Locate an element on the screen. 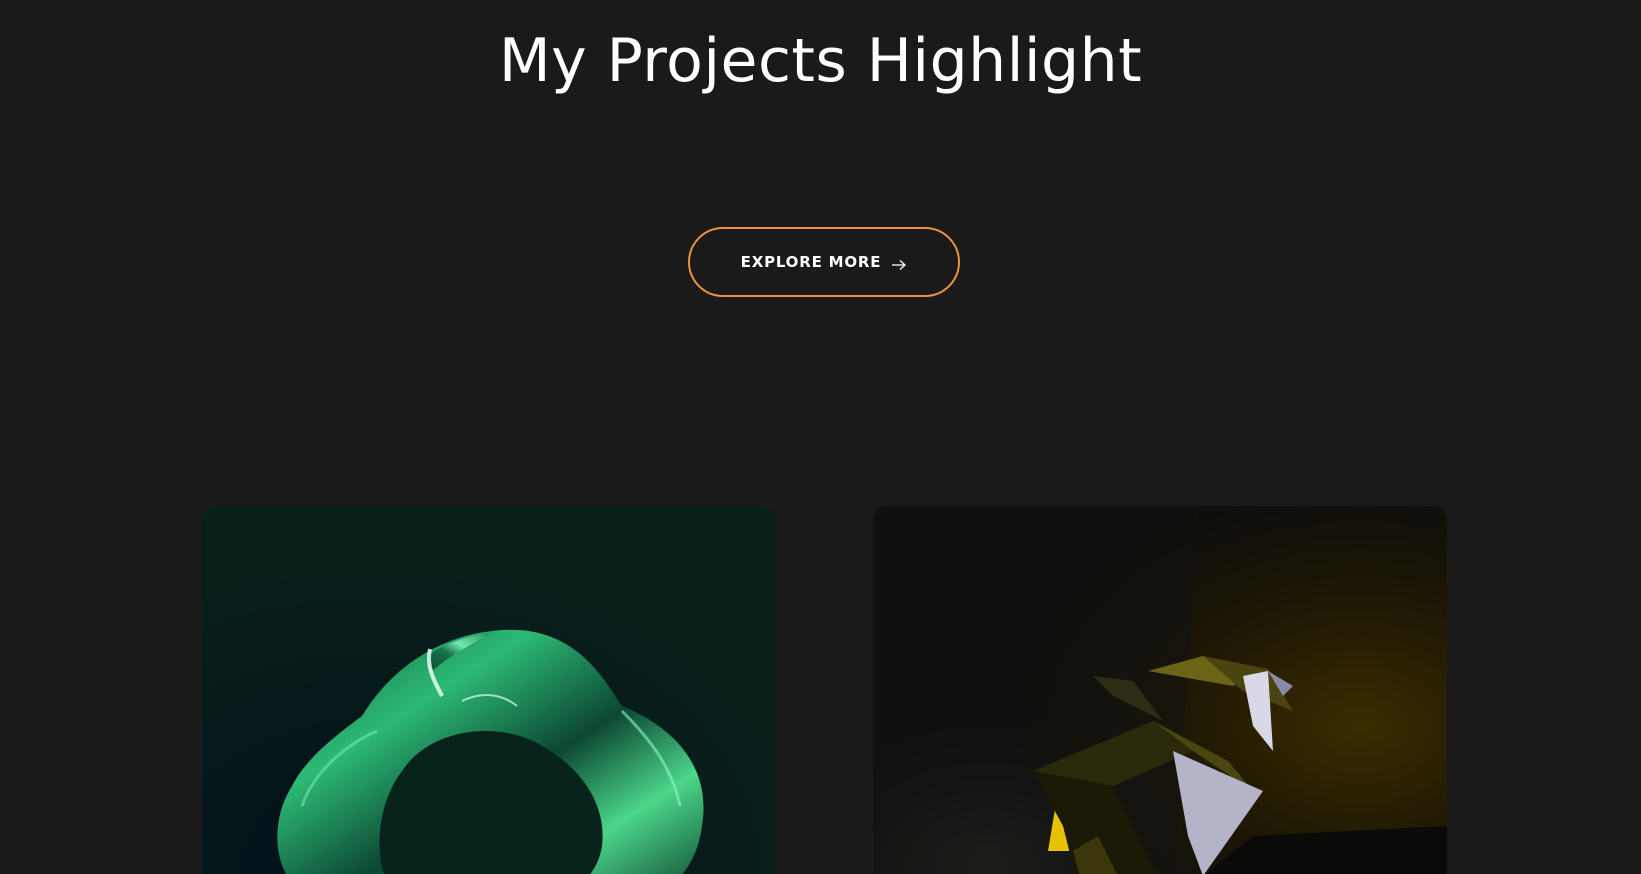 This screenshot has width=1641, height=874. arrow-right-icon is located at coordinates (899, 263).